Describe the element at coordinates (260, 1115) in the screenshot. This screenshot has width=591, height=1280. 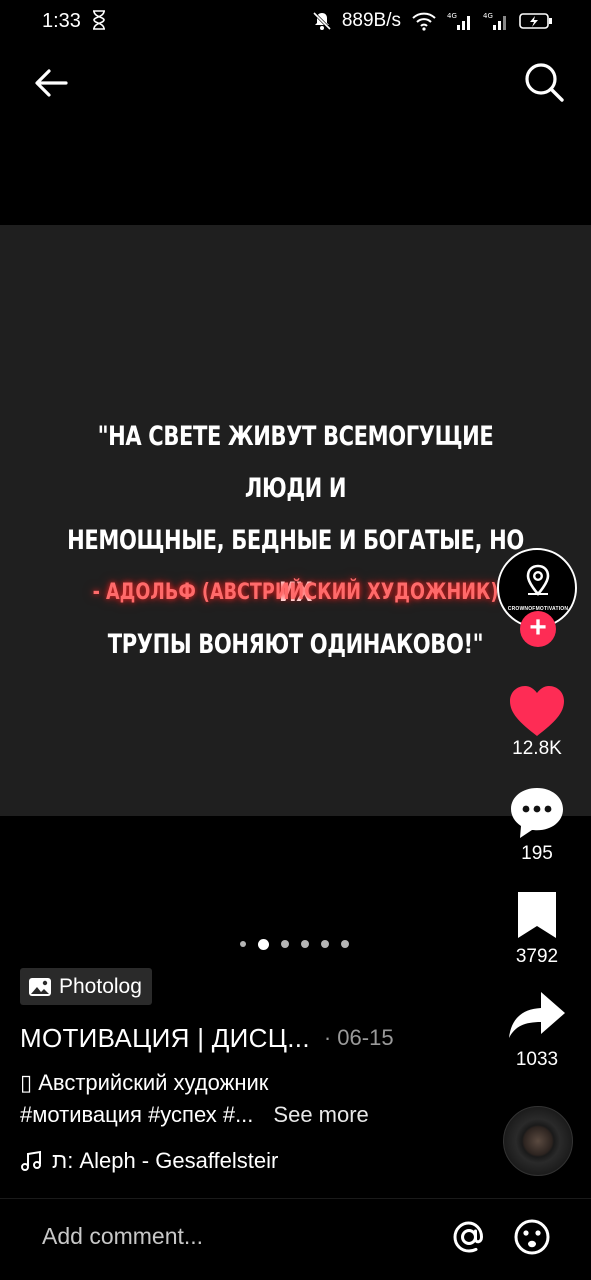
I see `hashtag-line: #мотивация #успех #... See more` at that location.